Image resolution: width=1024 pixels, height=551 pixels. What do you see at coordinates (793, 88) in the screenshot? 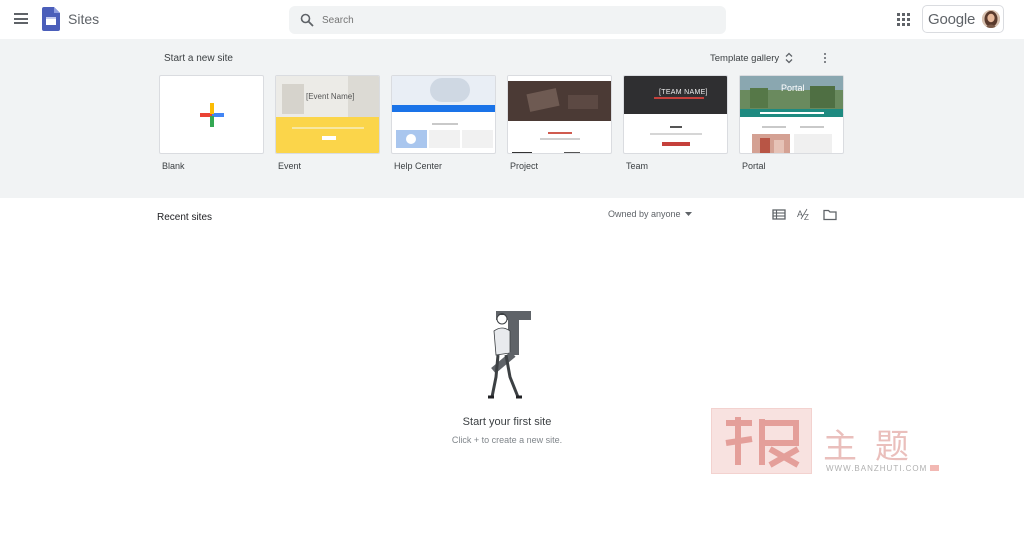
I see `portal-thumb-title: Portal` at bounding box center [793, 88].